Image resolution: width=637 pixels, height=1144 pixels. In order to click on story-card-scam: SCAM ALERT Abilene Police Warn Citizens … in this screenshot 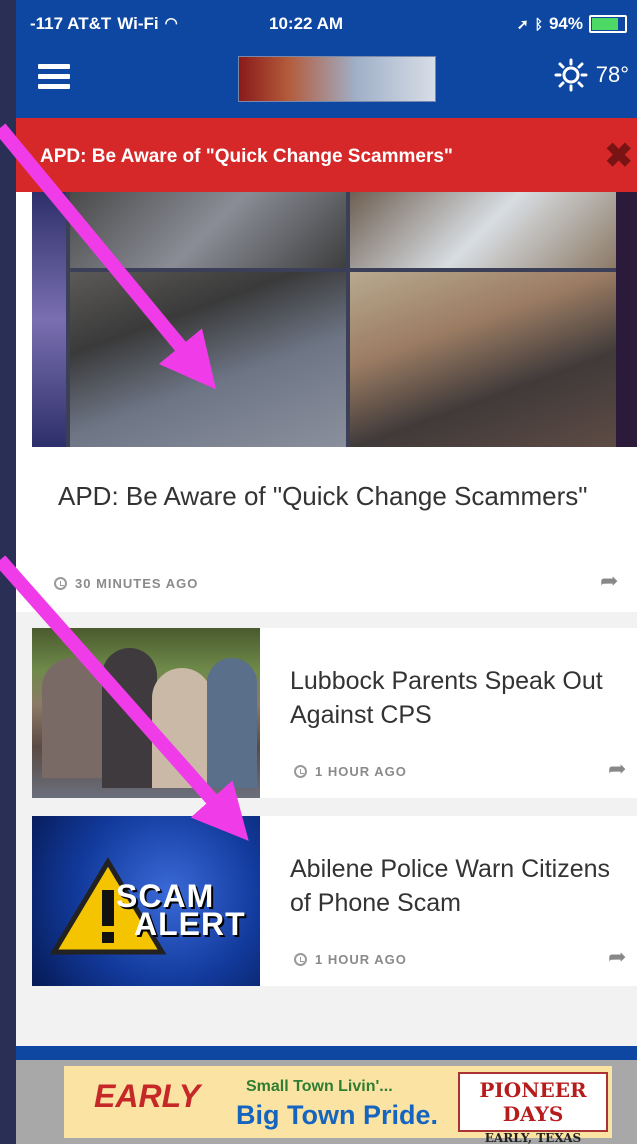, I will do `click(334, 901)`.